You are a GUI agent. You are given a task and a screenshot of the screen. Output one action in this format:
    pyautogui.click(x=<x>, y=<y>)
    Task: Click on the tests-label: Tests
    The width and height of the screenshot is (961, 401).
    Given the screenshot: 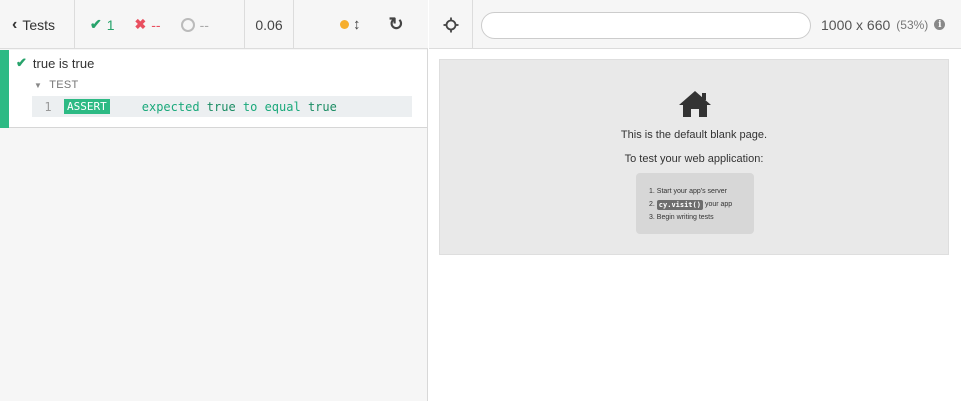 What is the action you would take?
    pyautogui.click(x=39, y=24)
    